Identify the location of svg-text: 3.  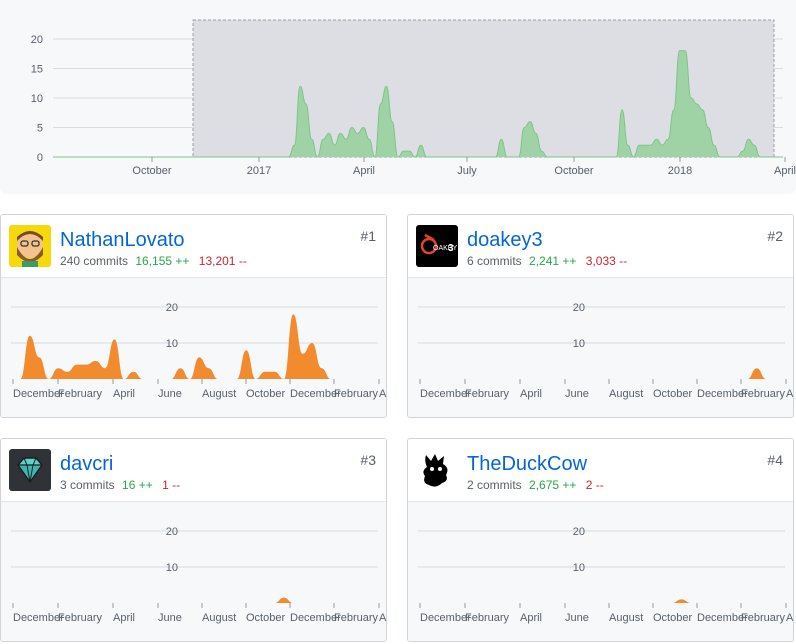
(451, 248).